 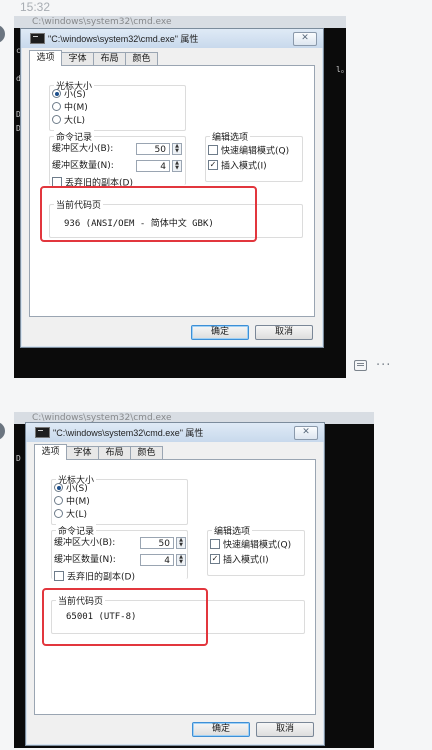 I want to click on message-actions: ···, so click(x=372, y=365).